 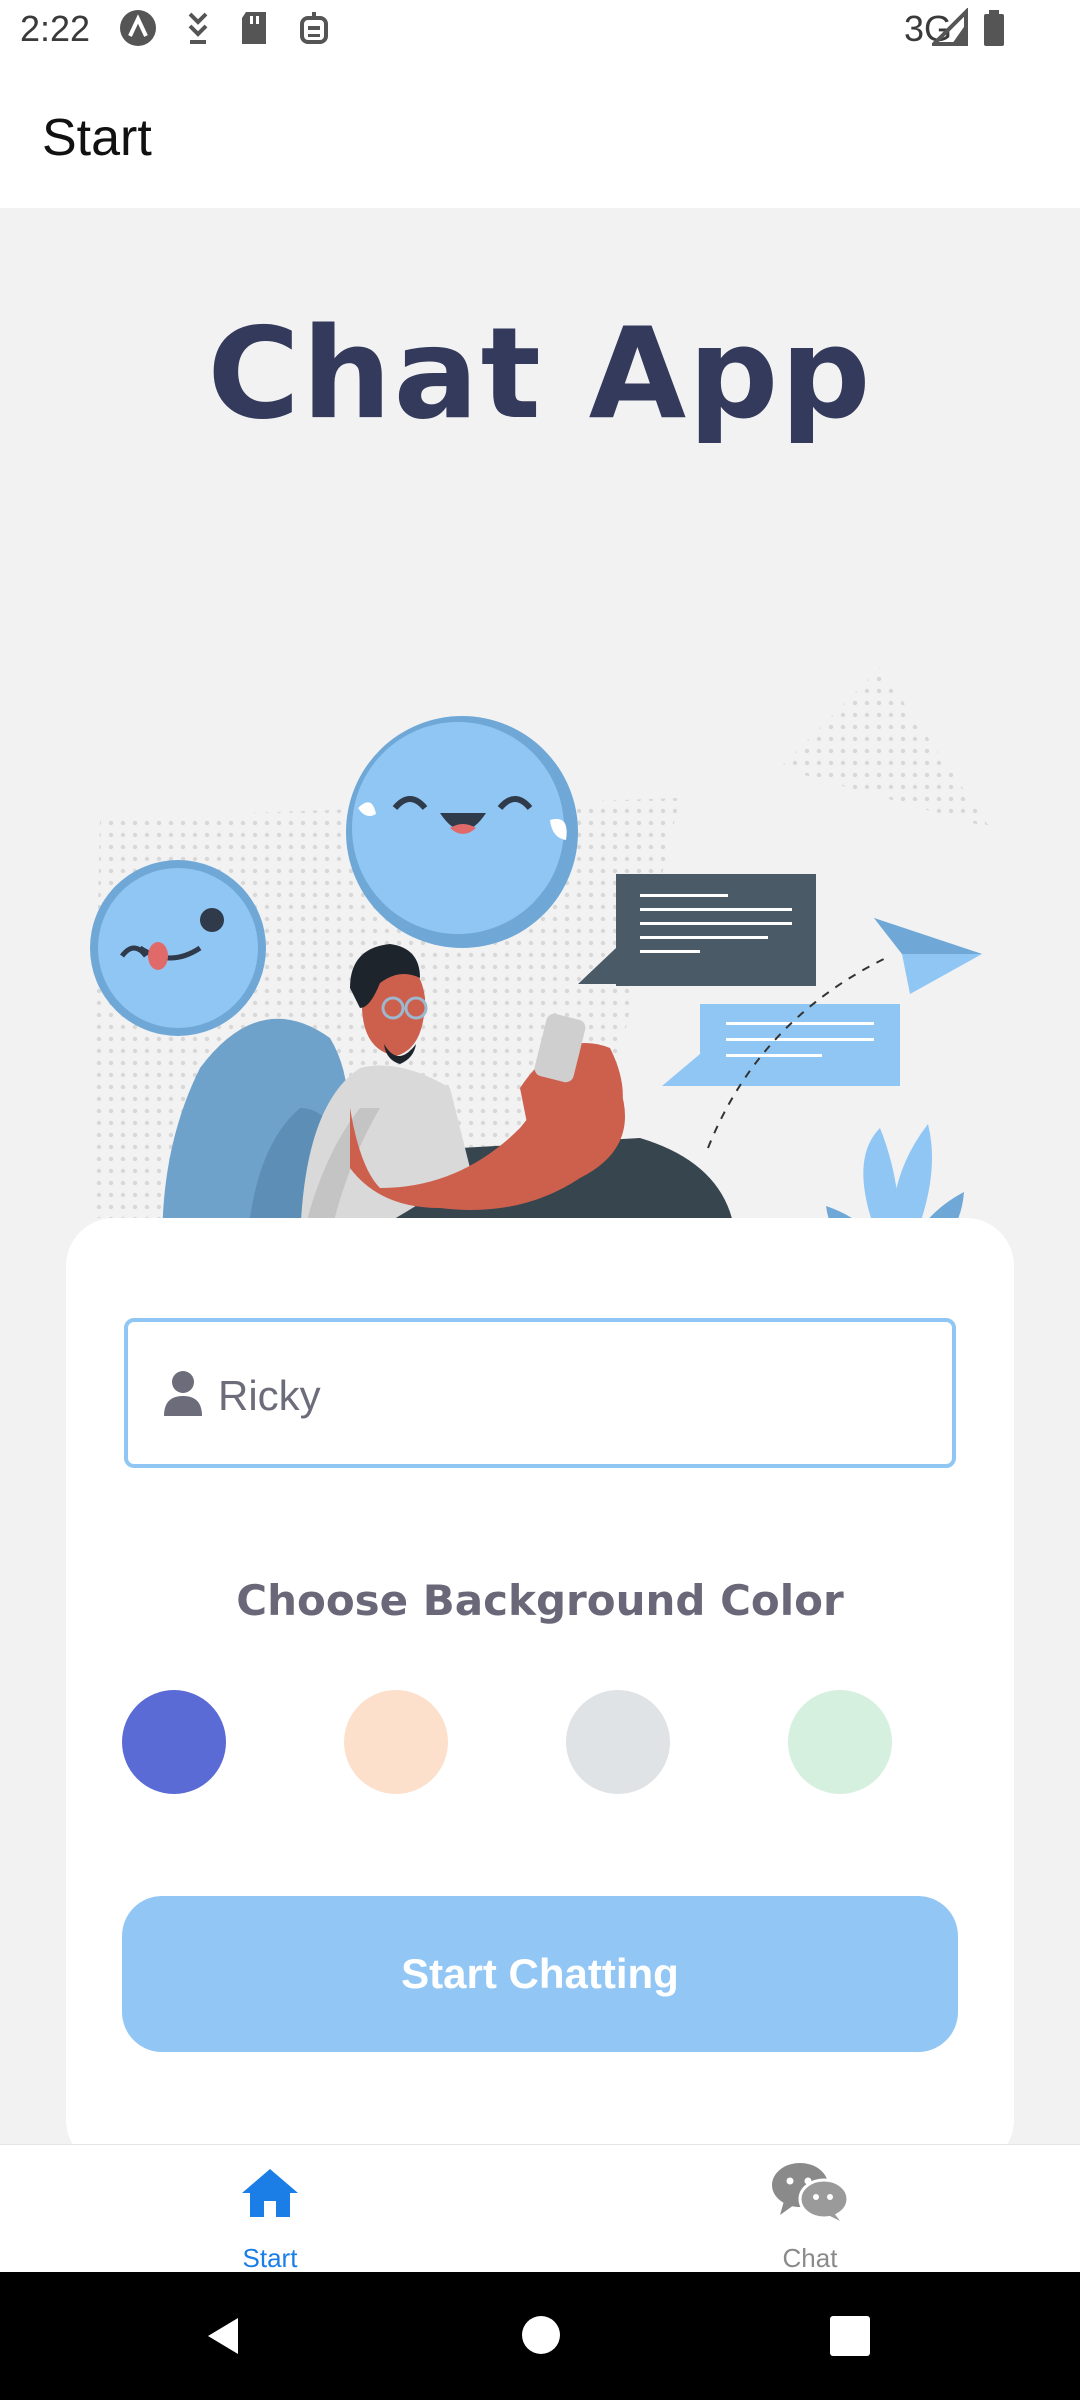 I want to click on emoji-laughing-icon, so click(x=462, y=832).